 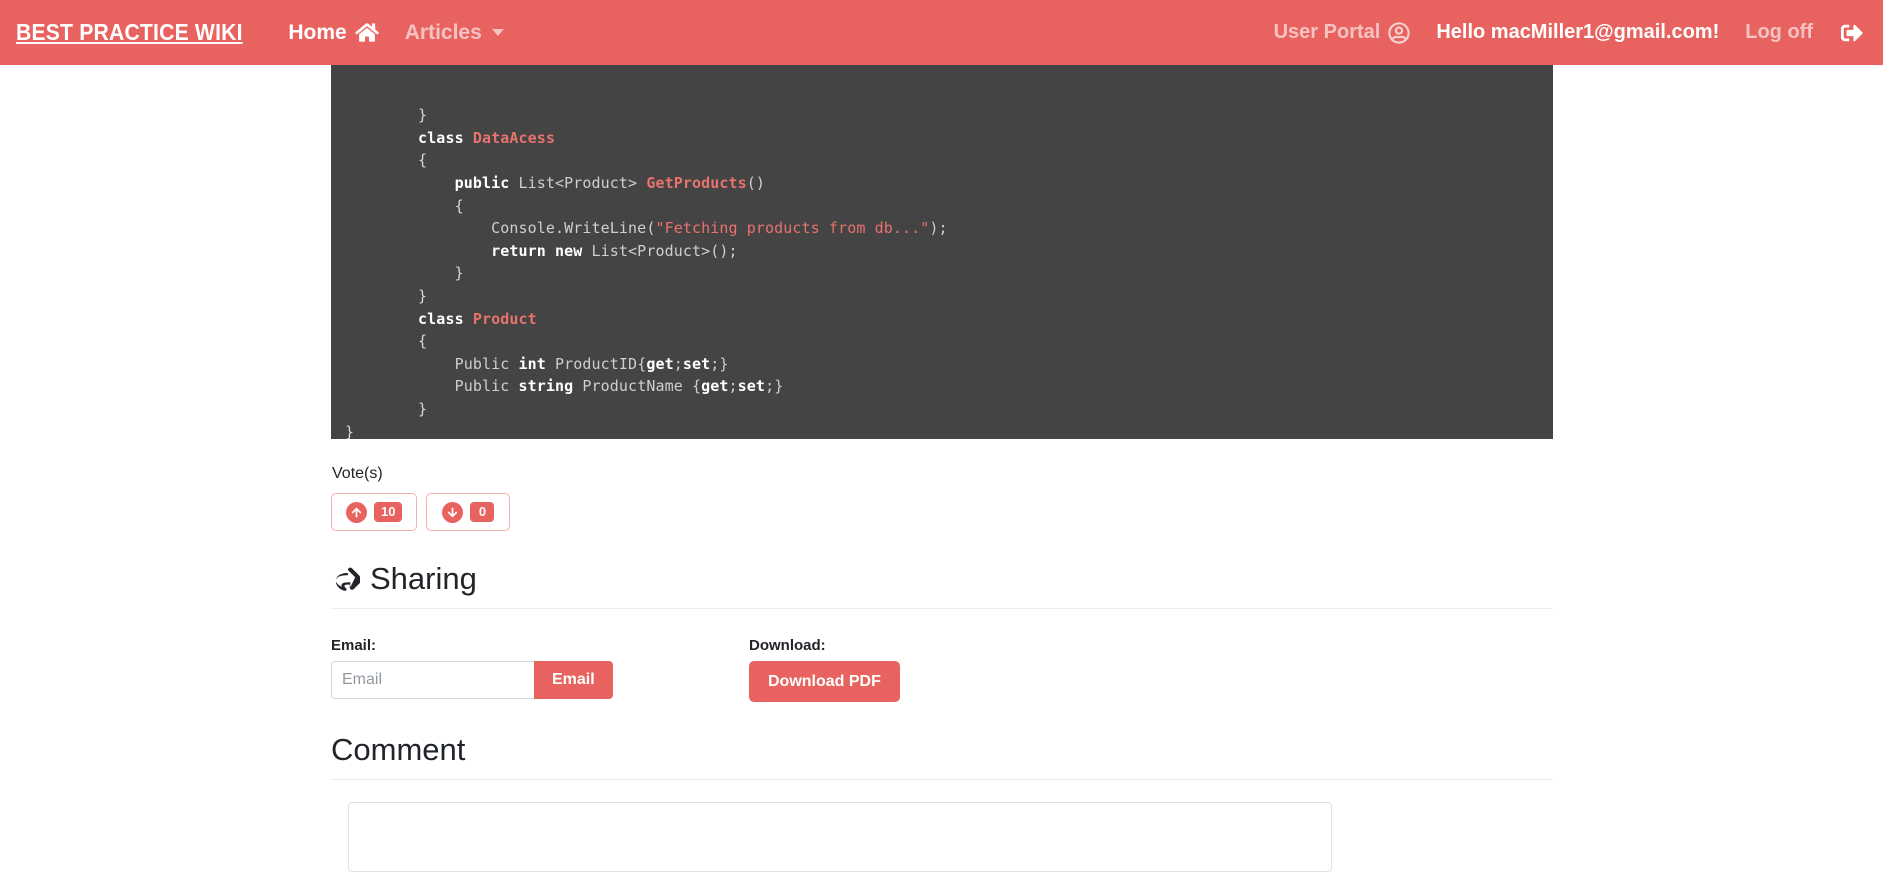 What do you see at coordinates (942, 655) in the screenshot?
I see `sharing-body: Email: Email Download: Download PDF` at bounding box center [942, 655].